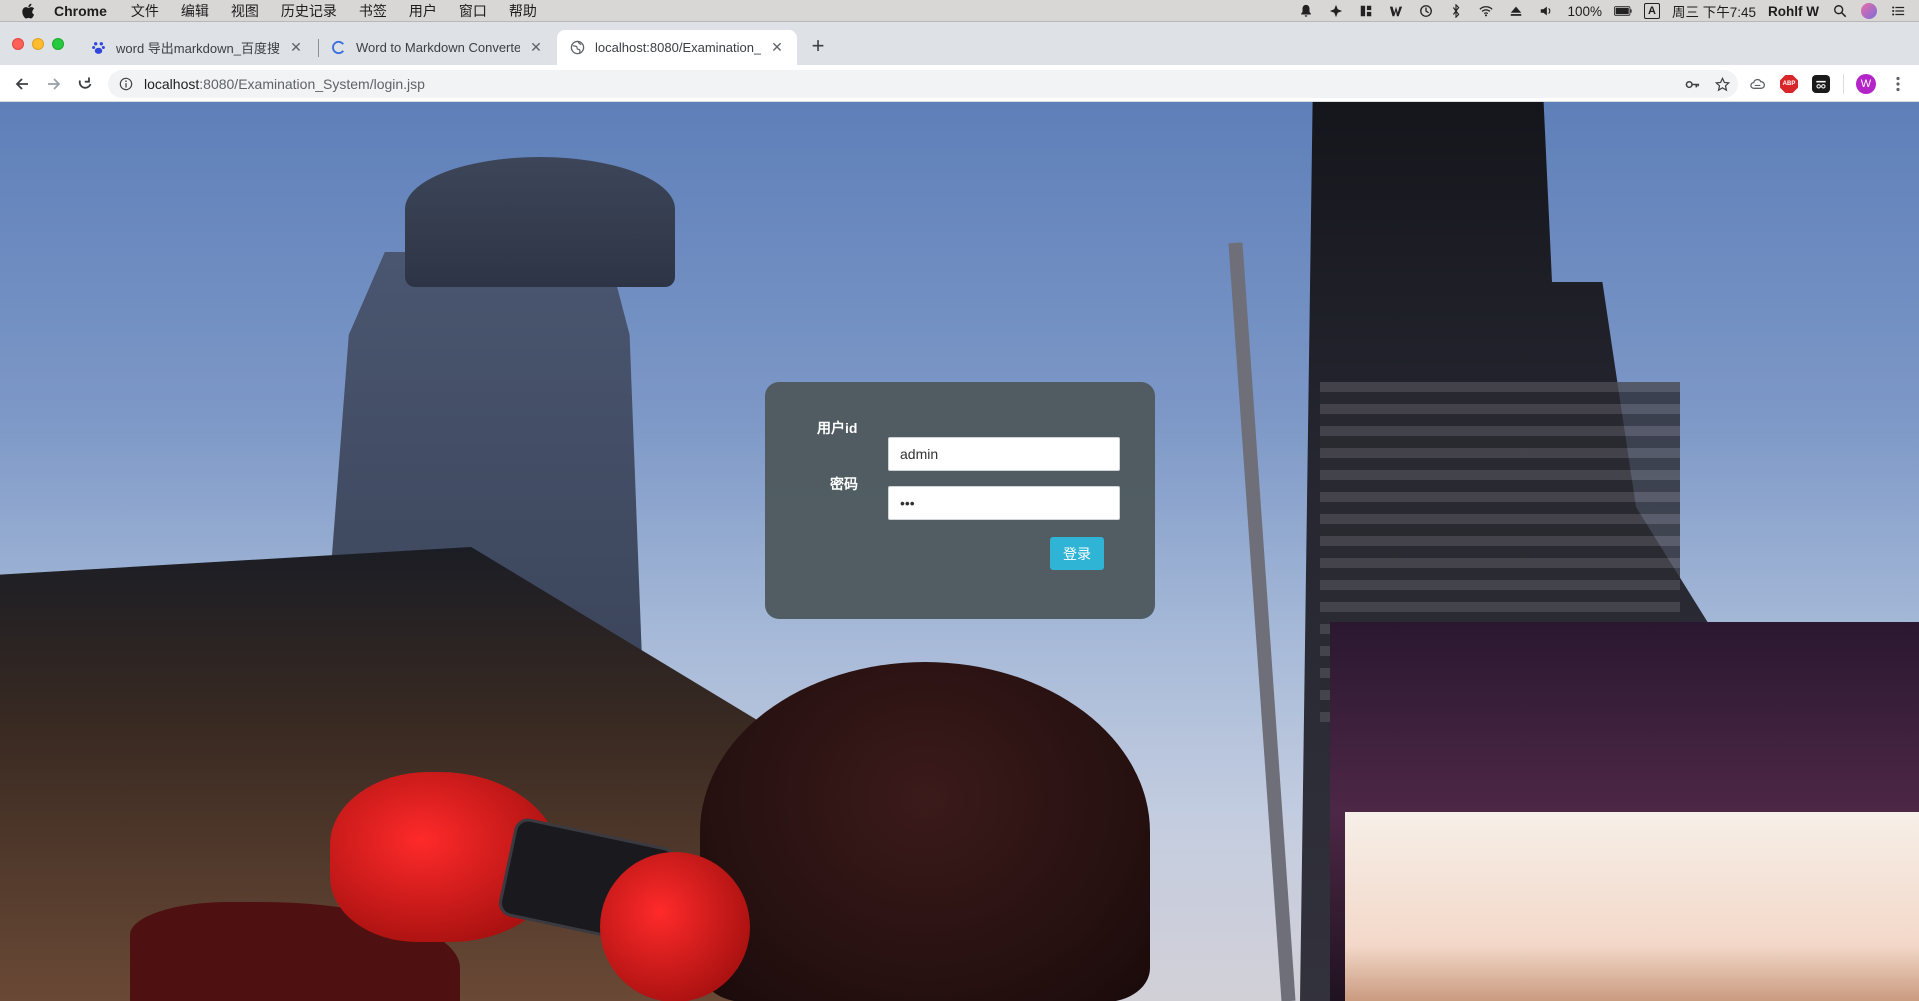  What do you see at coordinates (195, 11) in the screenshot?
I see `menu-edit: 编辑` at bounding box center [195, 11].